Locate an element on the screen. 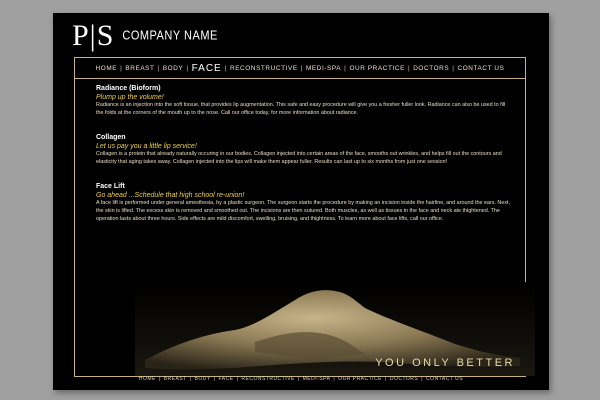 Image resolution: width=600 pixels, height=400 pixels. nav-item-contact-us: CONTACT US is located at coordinates (481, 68).